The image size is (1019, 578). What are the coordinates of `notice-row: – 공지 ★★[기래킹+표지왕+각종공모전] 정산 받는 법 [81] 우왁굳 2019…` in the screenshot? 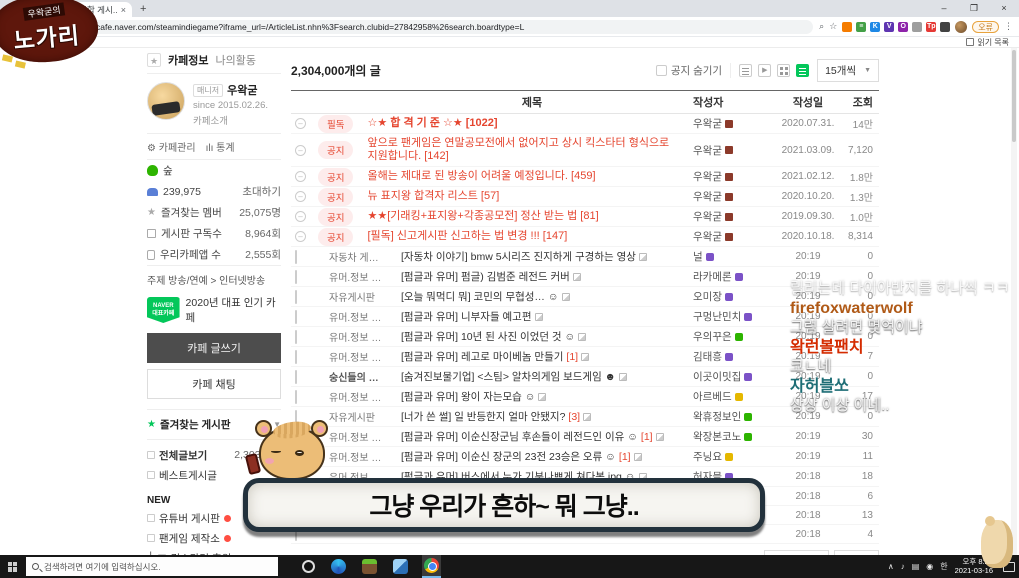 It's located at (585, 217).